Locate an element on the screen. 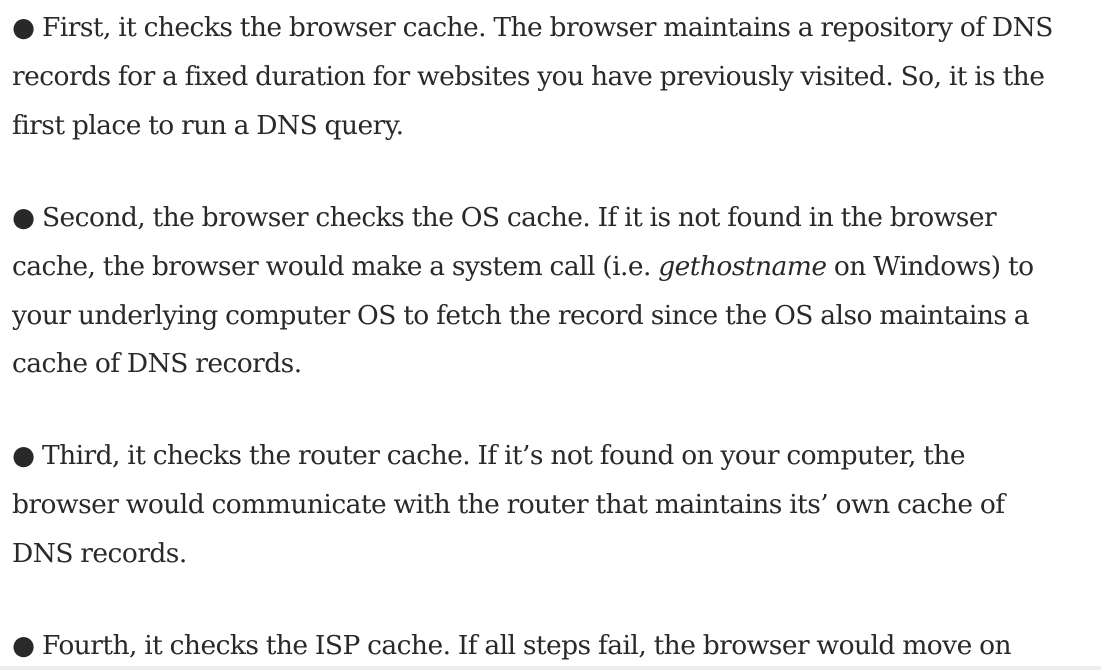  gethostname-emphasis: gethostname is located at coordinates (742, 266).